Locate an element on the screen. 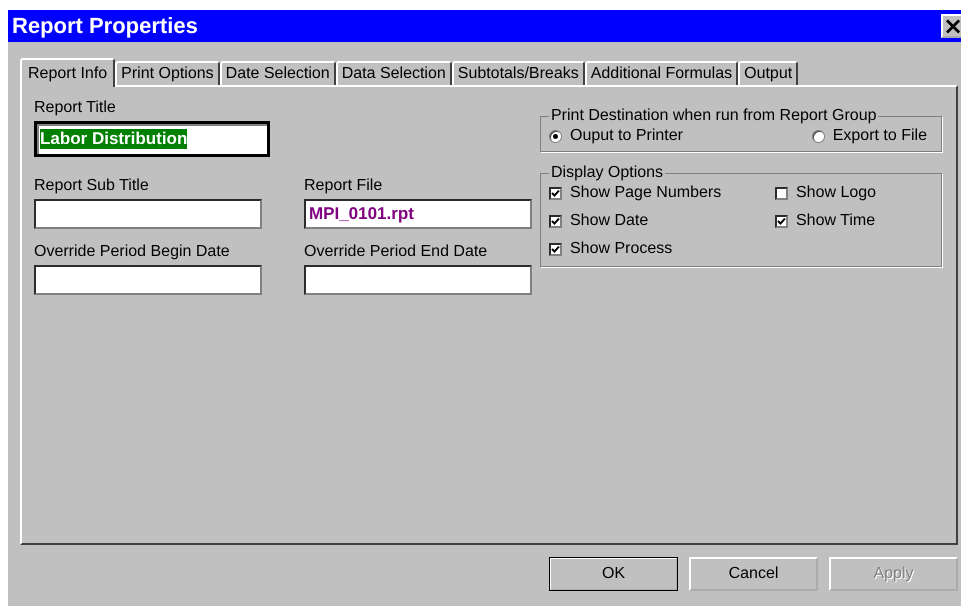 Image resolution: width=961 pixels, height=606 pixels. dialog-button: Cancel is located at coordinates (753, 574).